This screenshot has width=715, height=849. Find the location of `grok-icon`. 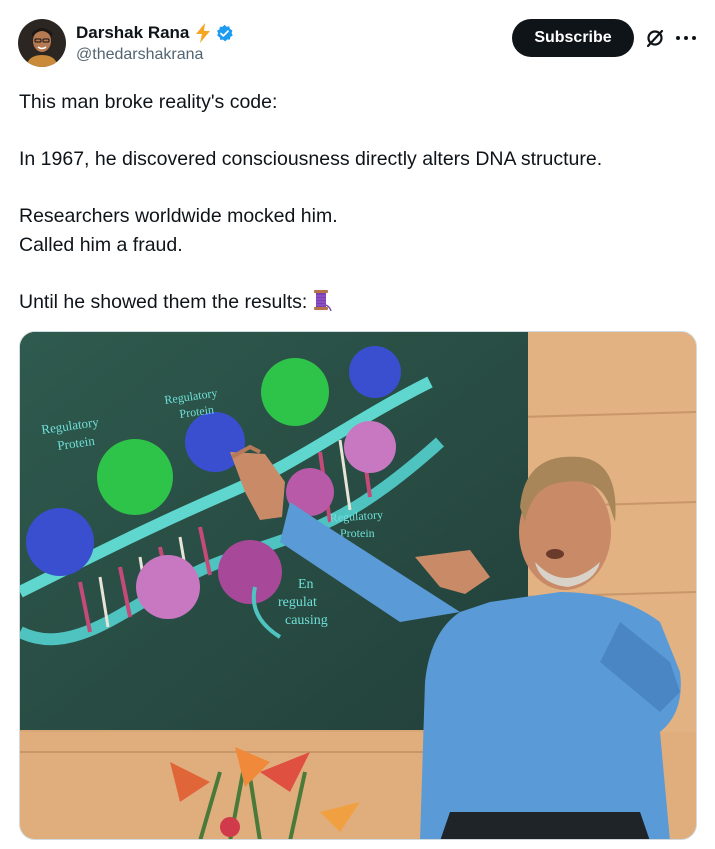

grok-icon is located at coordinates (655, 38).